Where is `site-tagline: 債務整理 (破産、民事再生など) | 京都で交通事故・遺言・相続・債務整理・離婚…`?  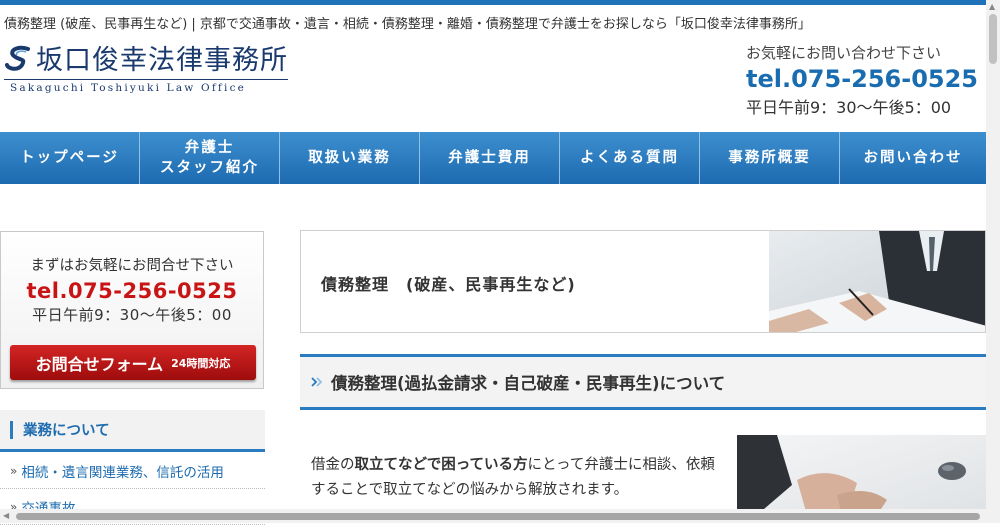 site-tagline: 債務整理 (破産、民事再生など) | 京都で交通事故・遺言・相続・債務整理・離婚… is located at coordinates (407, 24).